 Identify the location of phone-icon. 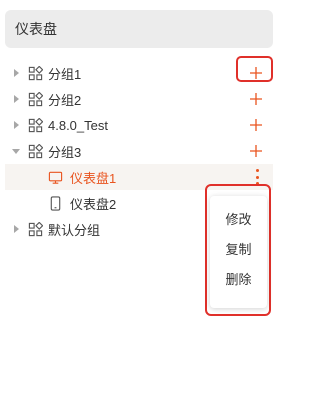
(55, 203).